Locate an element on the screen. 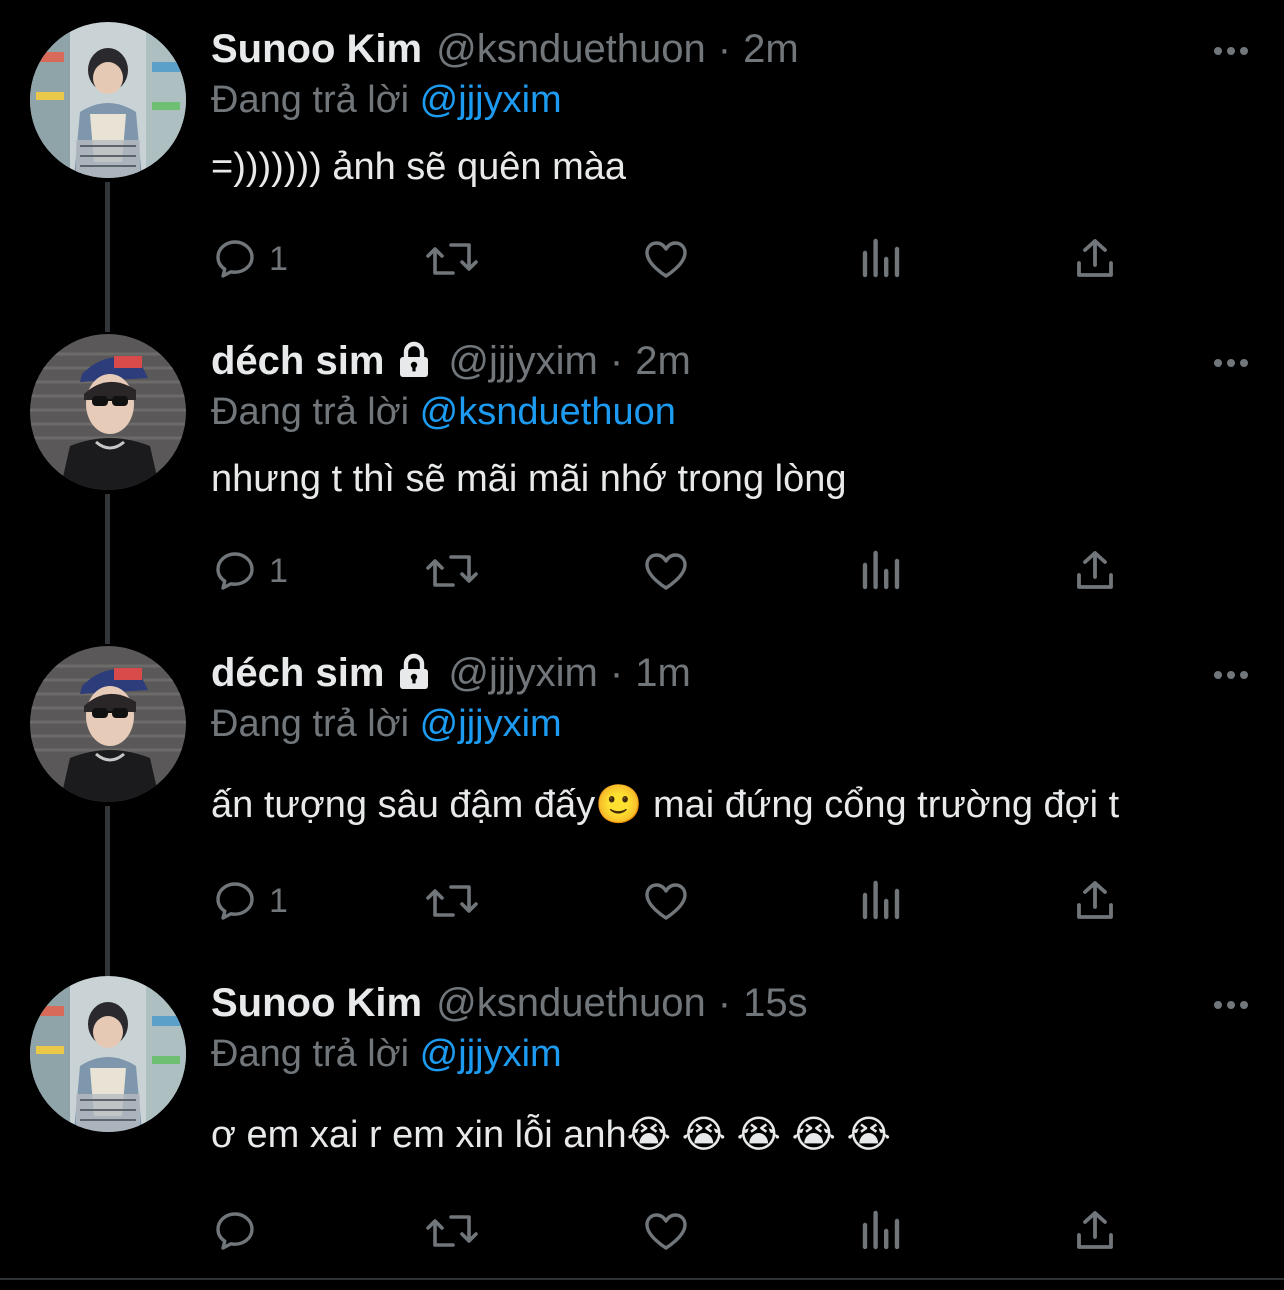  reply-button is located at coordinates (240, 1231).